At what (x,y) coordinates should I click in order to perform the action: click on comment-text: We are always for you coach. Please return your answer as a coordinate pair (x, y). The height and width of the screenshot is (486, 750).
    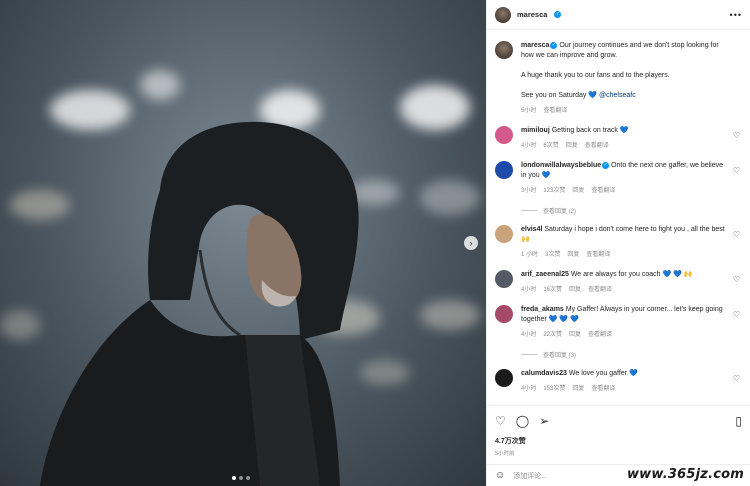
    Looking at the image, I should click on (615, 274).